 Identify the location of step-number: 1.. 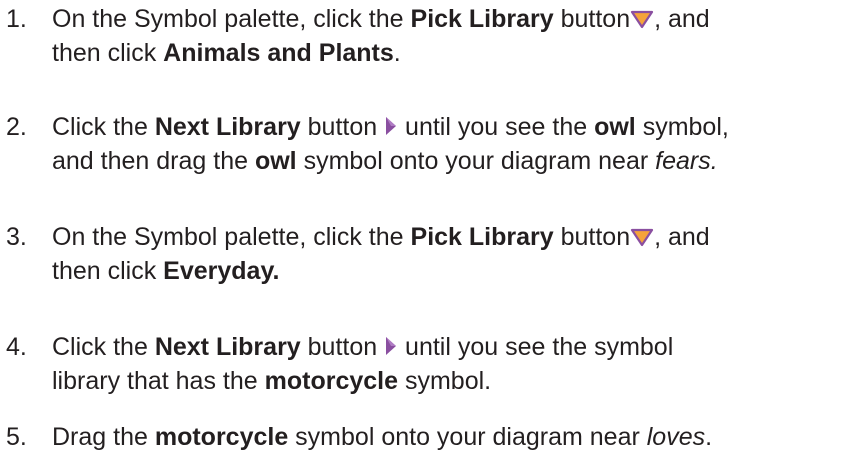
(16, 19).